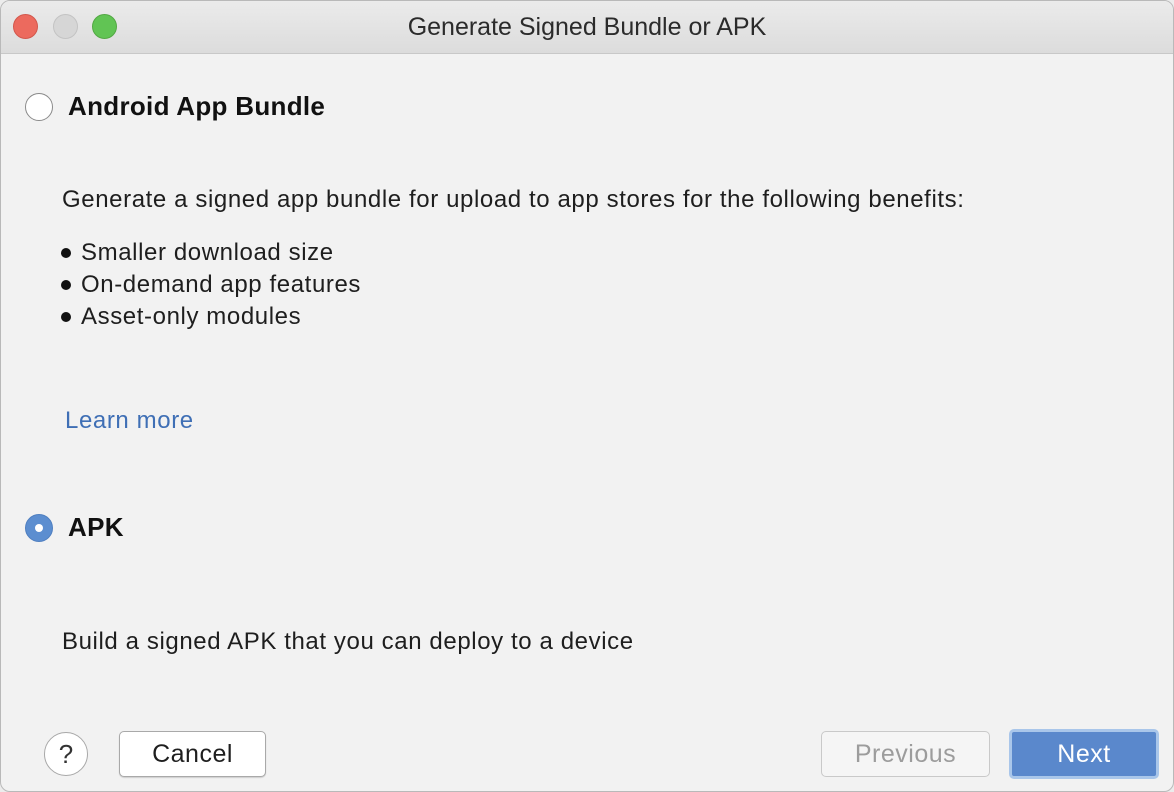  I want to click on list-item: On-demand app features, so click(211, 285).